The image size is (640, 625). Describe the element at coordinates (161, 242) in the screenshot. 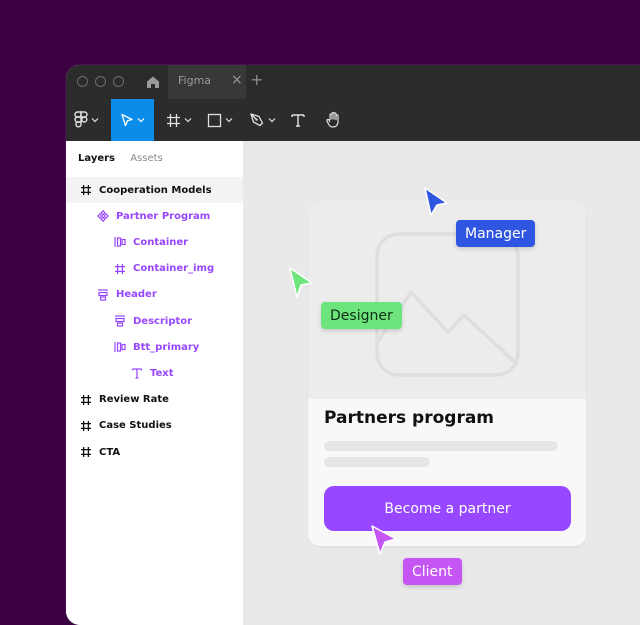

I see `layer-label: Container` at that location.